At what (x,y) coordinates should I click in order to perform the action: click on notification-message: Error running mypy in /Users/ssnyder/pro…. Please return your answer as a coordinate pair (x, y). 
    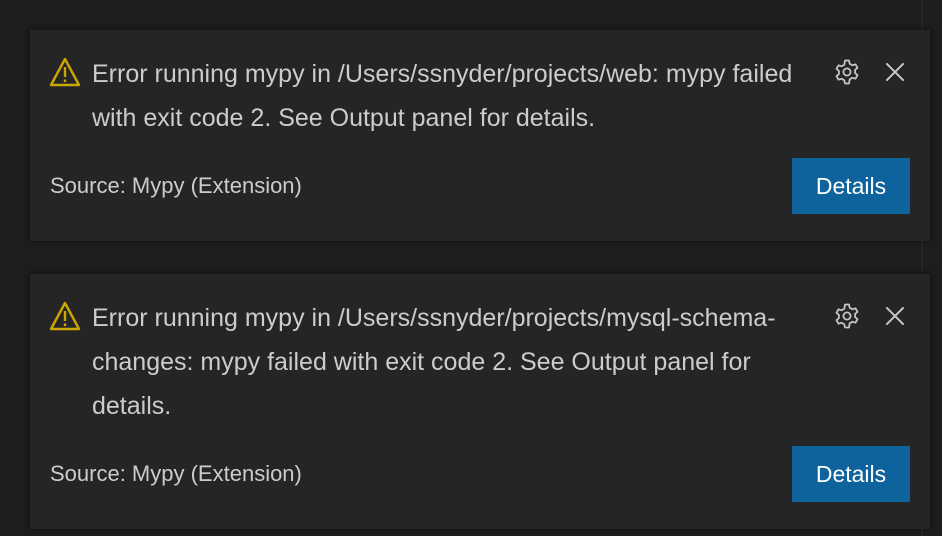
    Looking at the image, I should click on (442, 96).